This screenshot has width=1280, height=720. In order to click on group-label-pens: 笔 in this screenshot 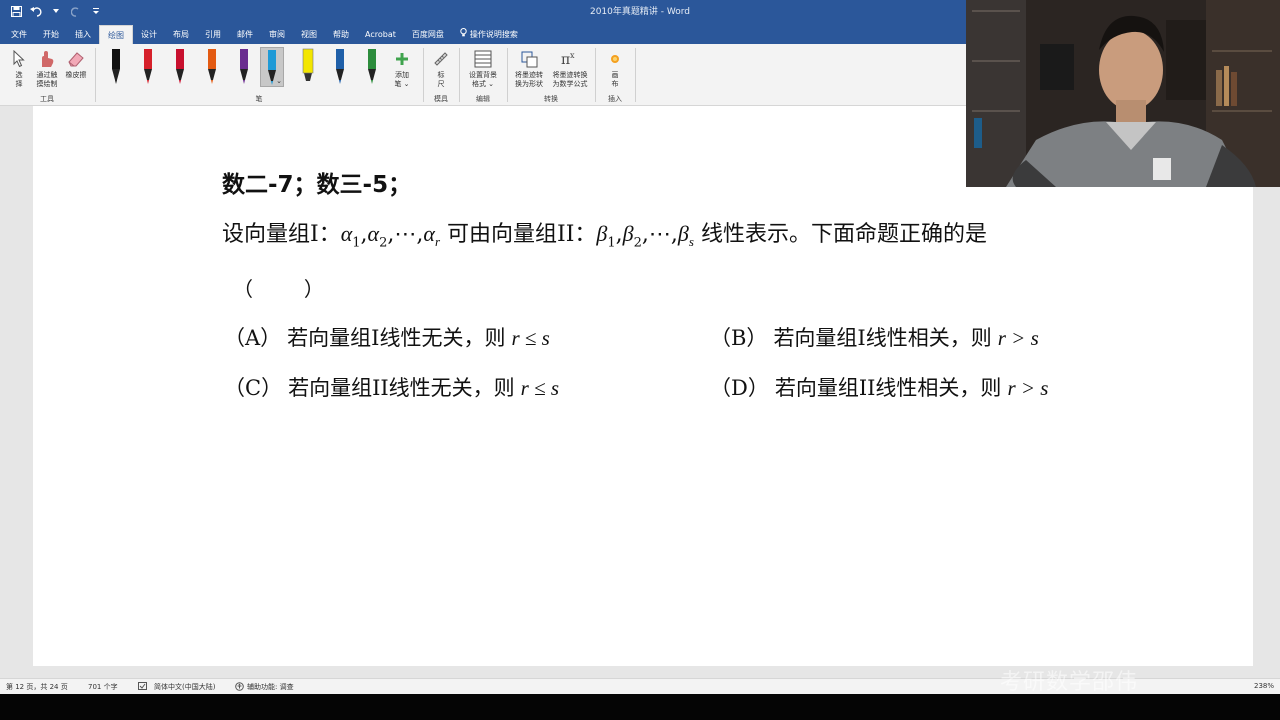, I will do `click(259, 99)`.